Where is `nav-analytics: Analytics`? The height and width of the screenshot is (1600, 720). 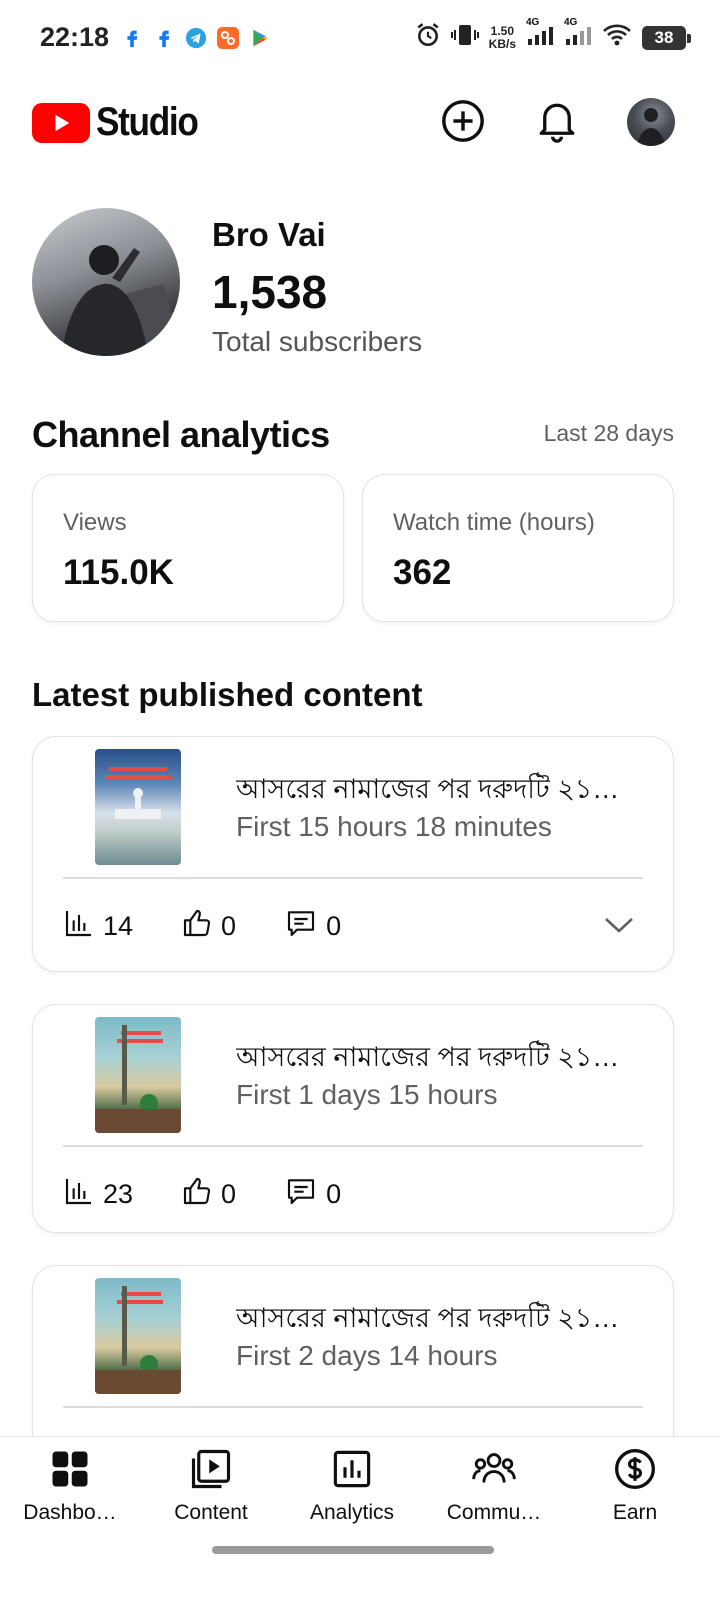 nav-analytics: Analytics is located at coordinates (352, 1492).